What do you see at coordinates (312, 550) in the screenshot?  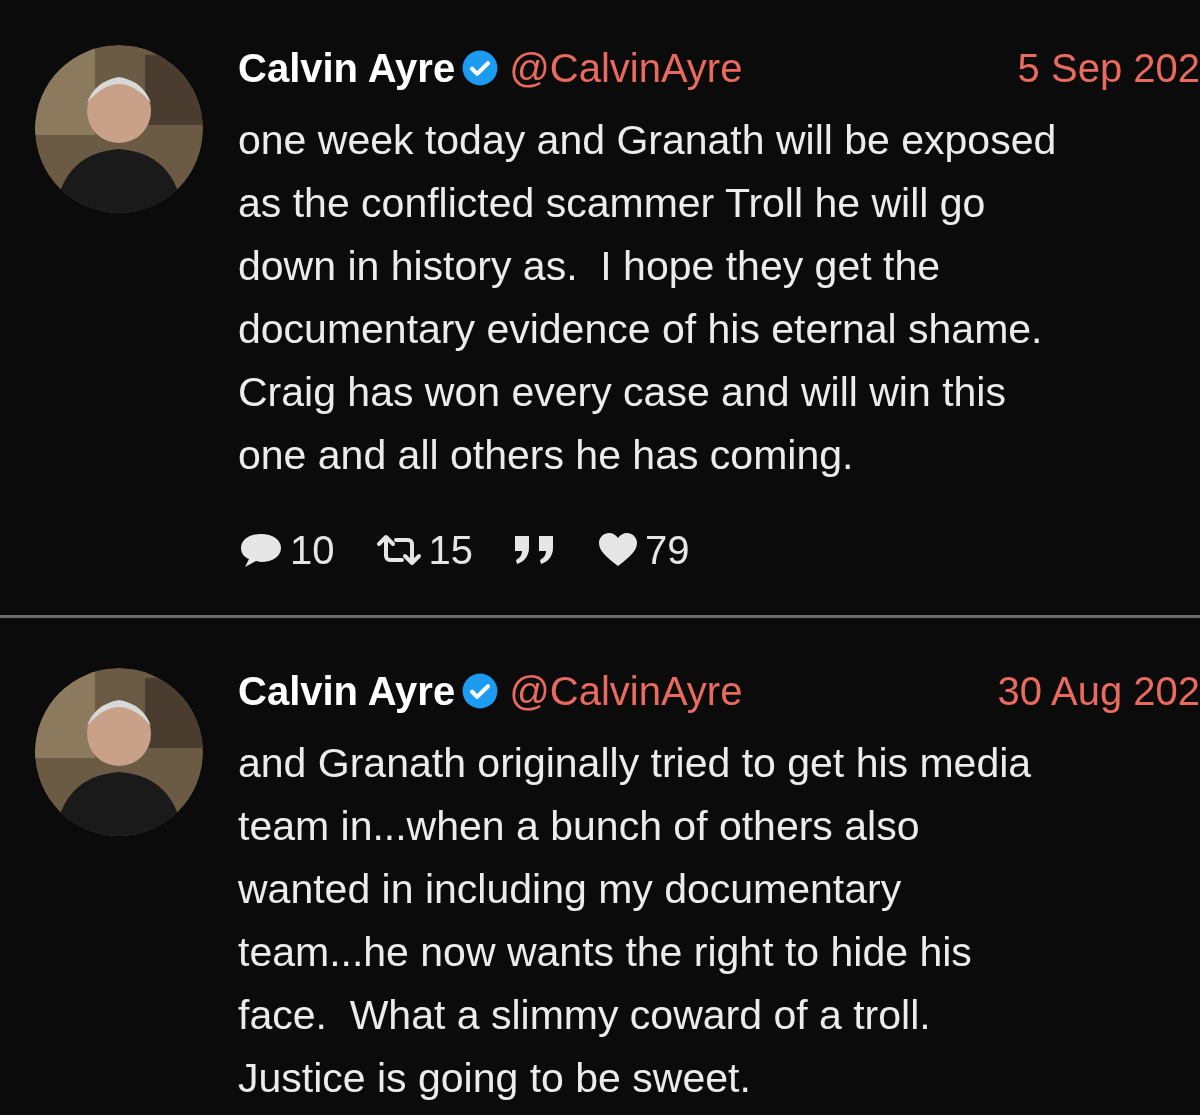 I see `reply-count: 10` at bounding box center [312, 550].